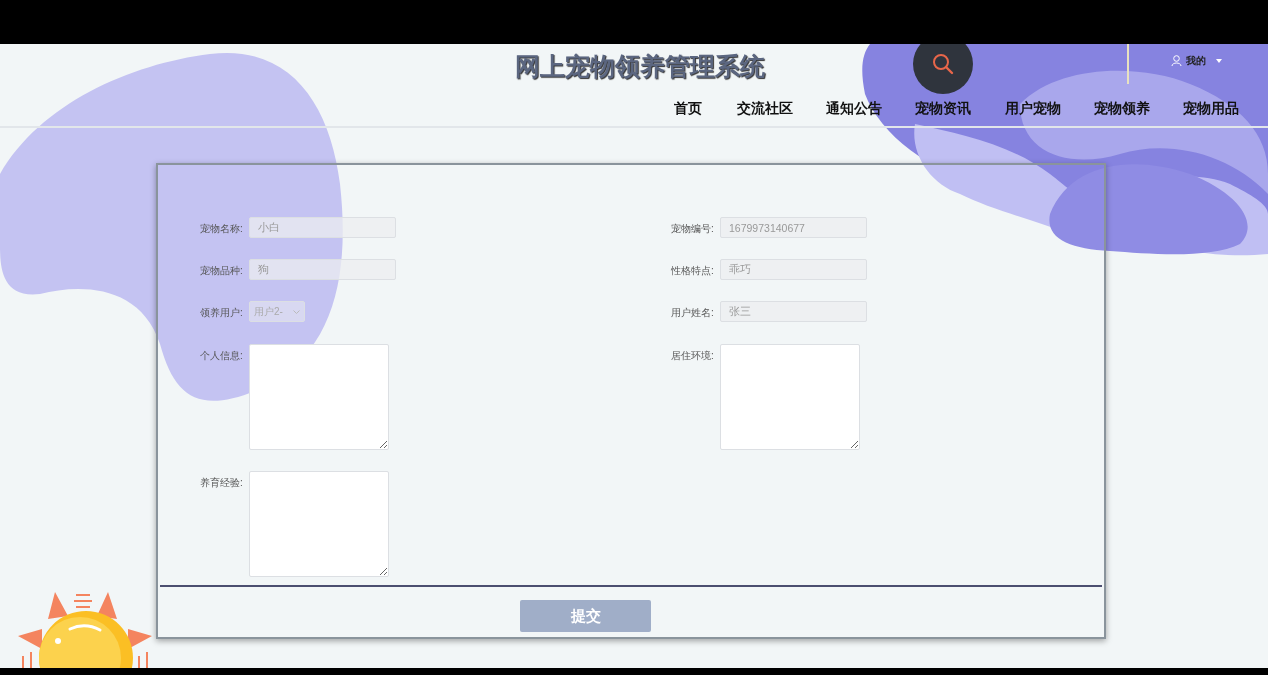  What do you see at coordinates (1122, 108) in the screenshot?
I see `nav-link: 宠物领养` at bounding box center [1122, 108].